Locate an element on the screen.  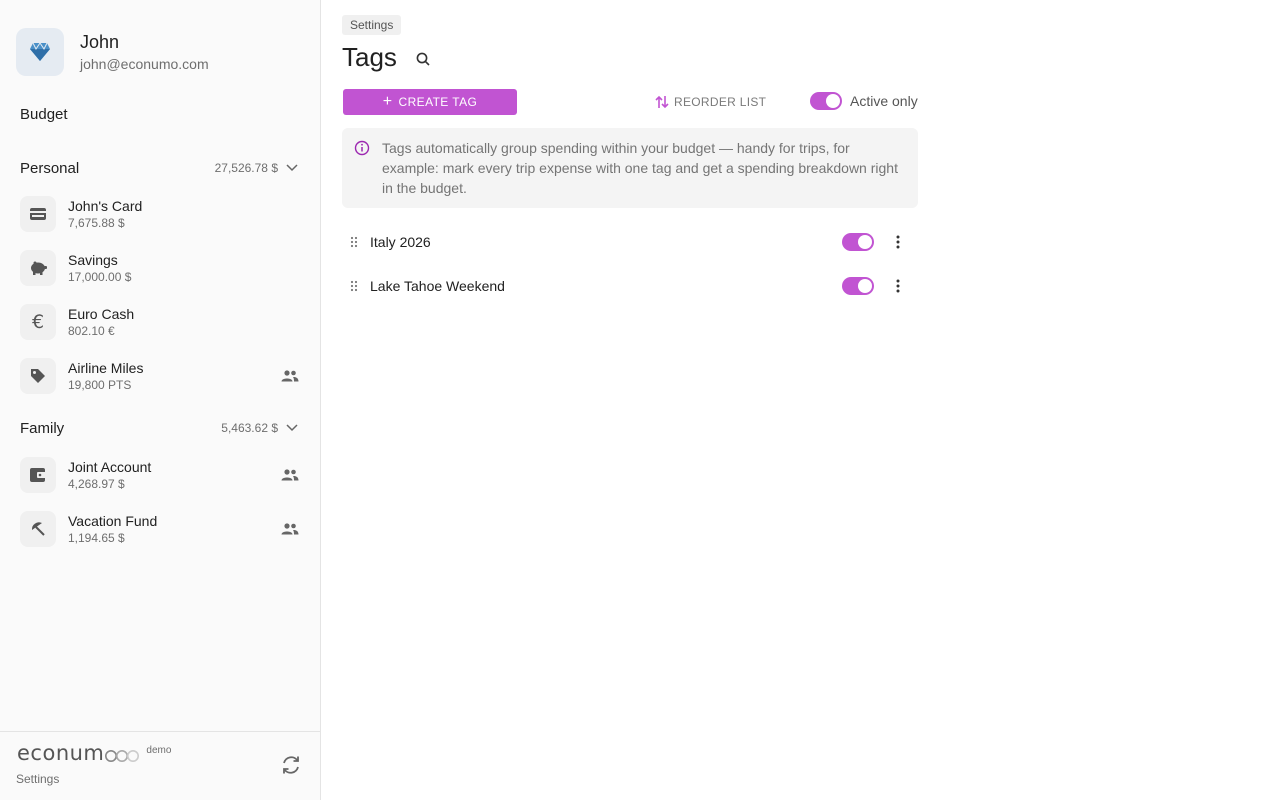
account-name: Joint Account is located at coordinates (110, 466).